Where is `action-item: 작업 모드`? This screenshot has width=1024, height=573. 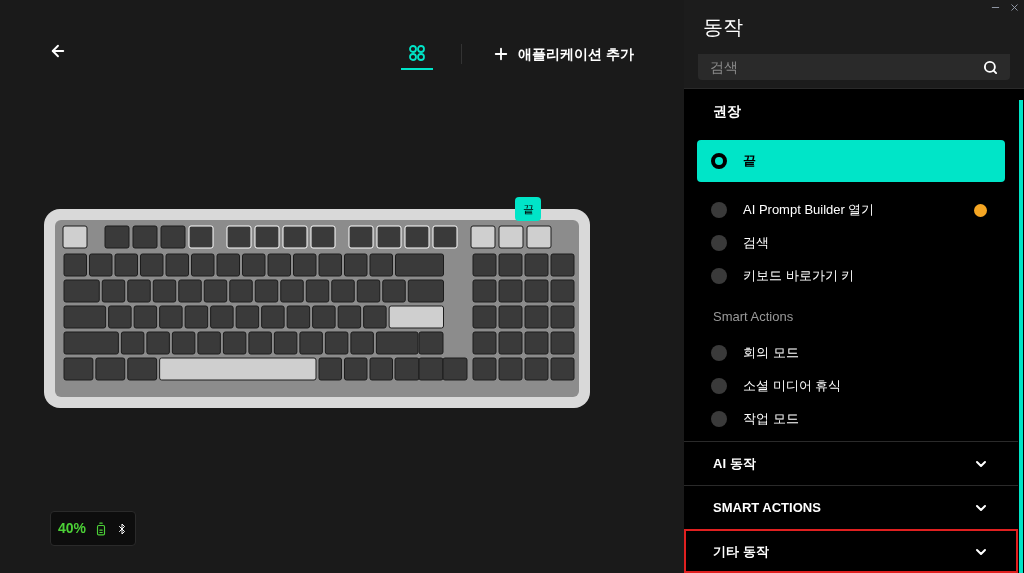
action-item: 작업 모드 is located at coordinates (851, 418).